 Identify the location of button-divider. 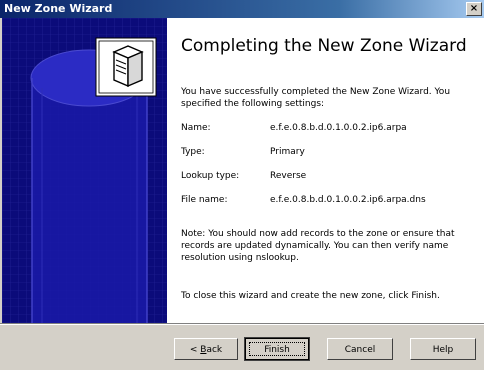
(242, 324).